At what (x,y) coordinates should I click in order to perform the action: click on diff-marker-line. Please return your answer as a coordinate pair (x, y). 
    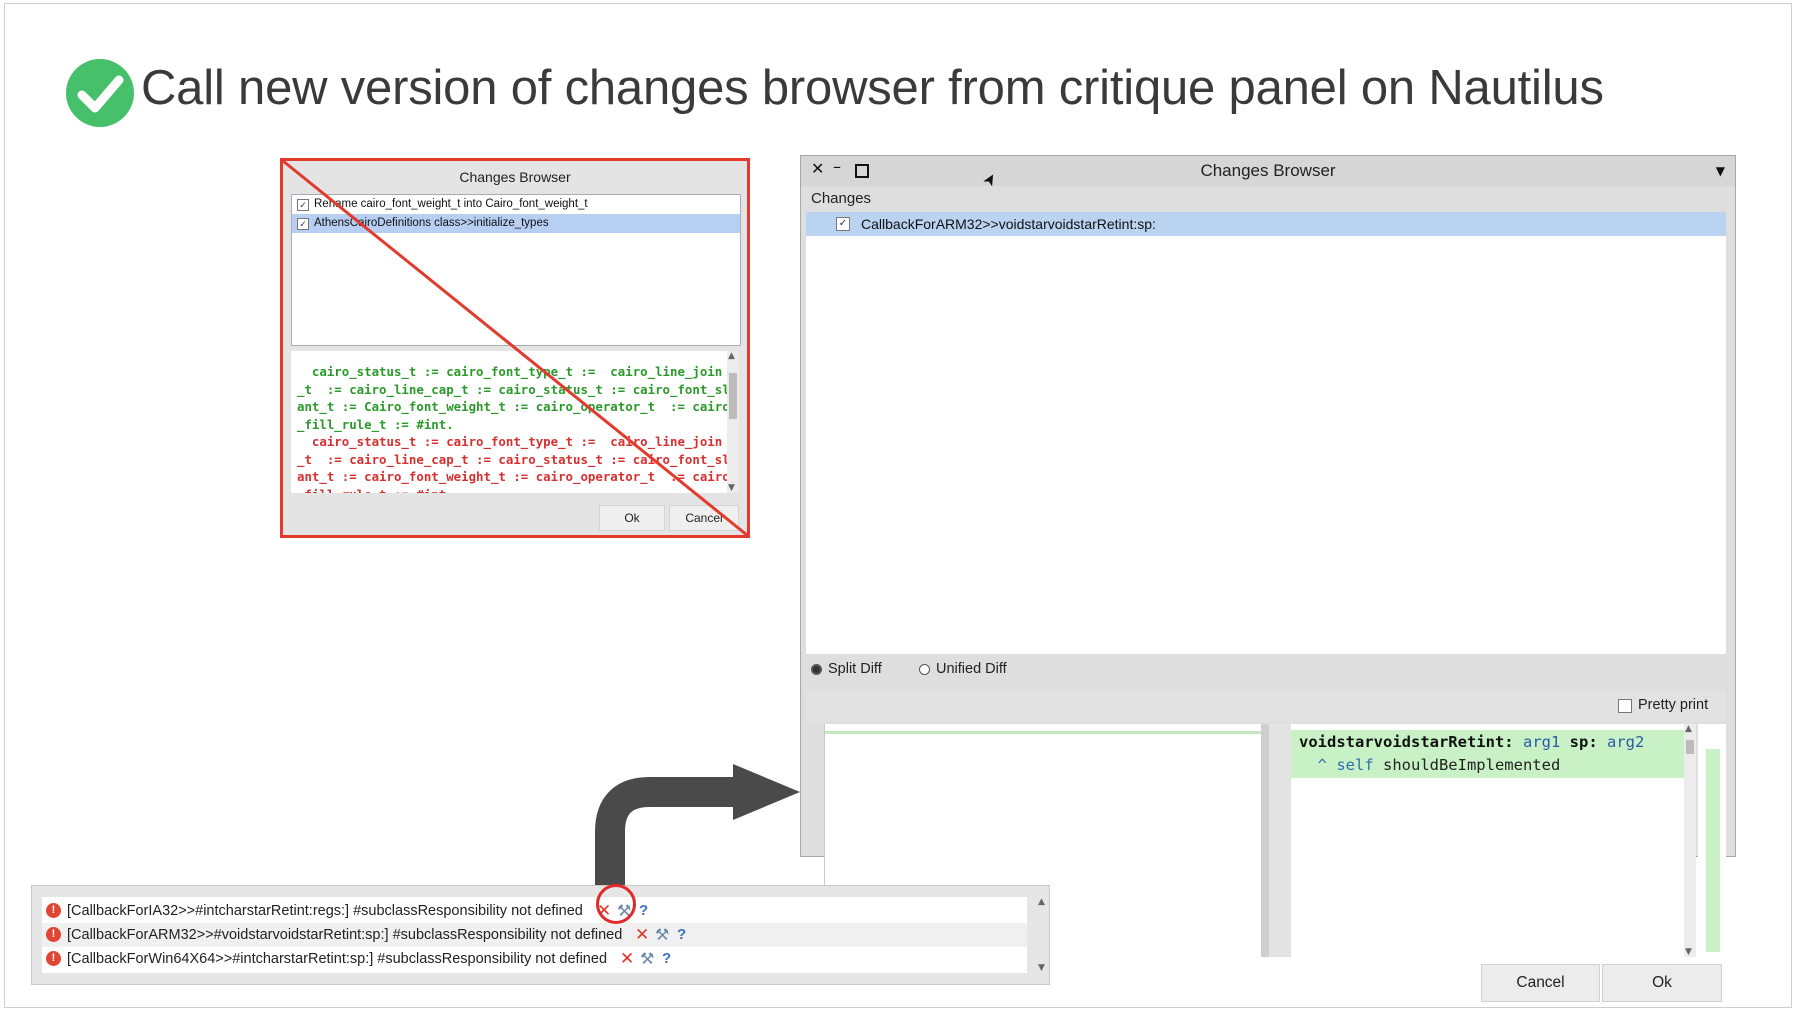
    Looking at the image, I should click on (1043, 732).